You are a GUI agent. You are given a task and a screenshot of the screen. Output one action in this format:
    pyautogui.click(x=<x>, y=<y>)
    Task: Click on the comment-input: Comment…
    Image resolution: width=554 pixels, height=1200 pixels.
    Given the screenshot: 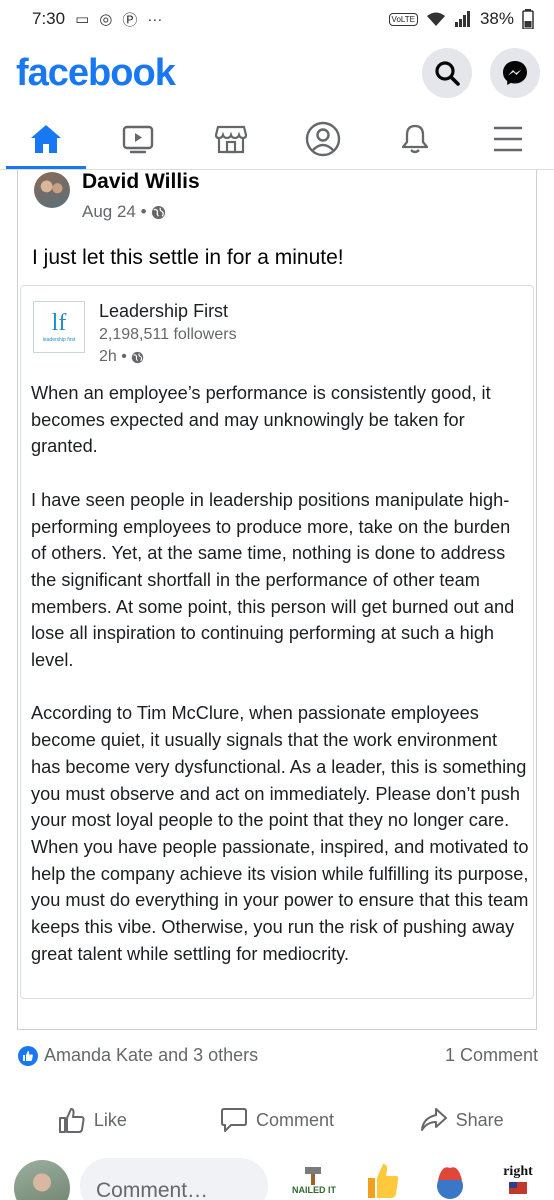 What is the action you would take?
    pyautogui.click(x=174, y=1179)
    